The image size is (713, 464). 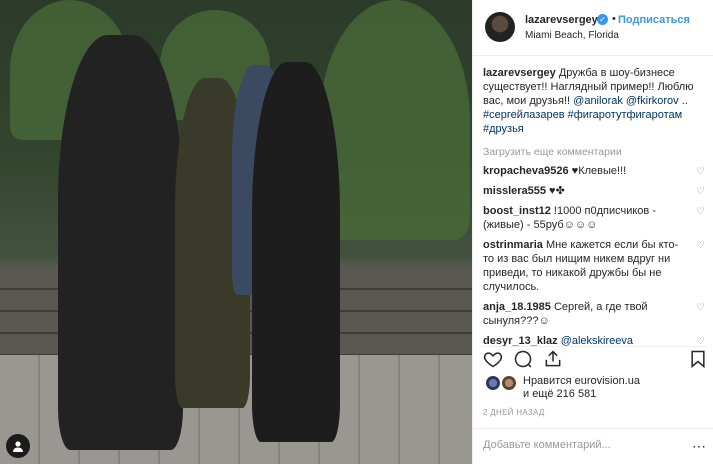 I want to click on likes-summary: Нравится eurovision.ua и ещё 216 581, so click(x=595, y=388).